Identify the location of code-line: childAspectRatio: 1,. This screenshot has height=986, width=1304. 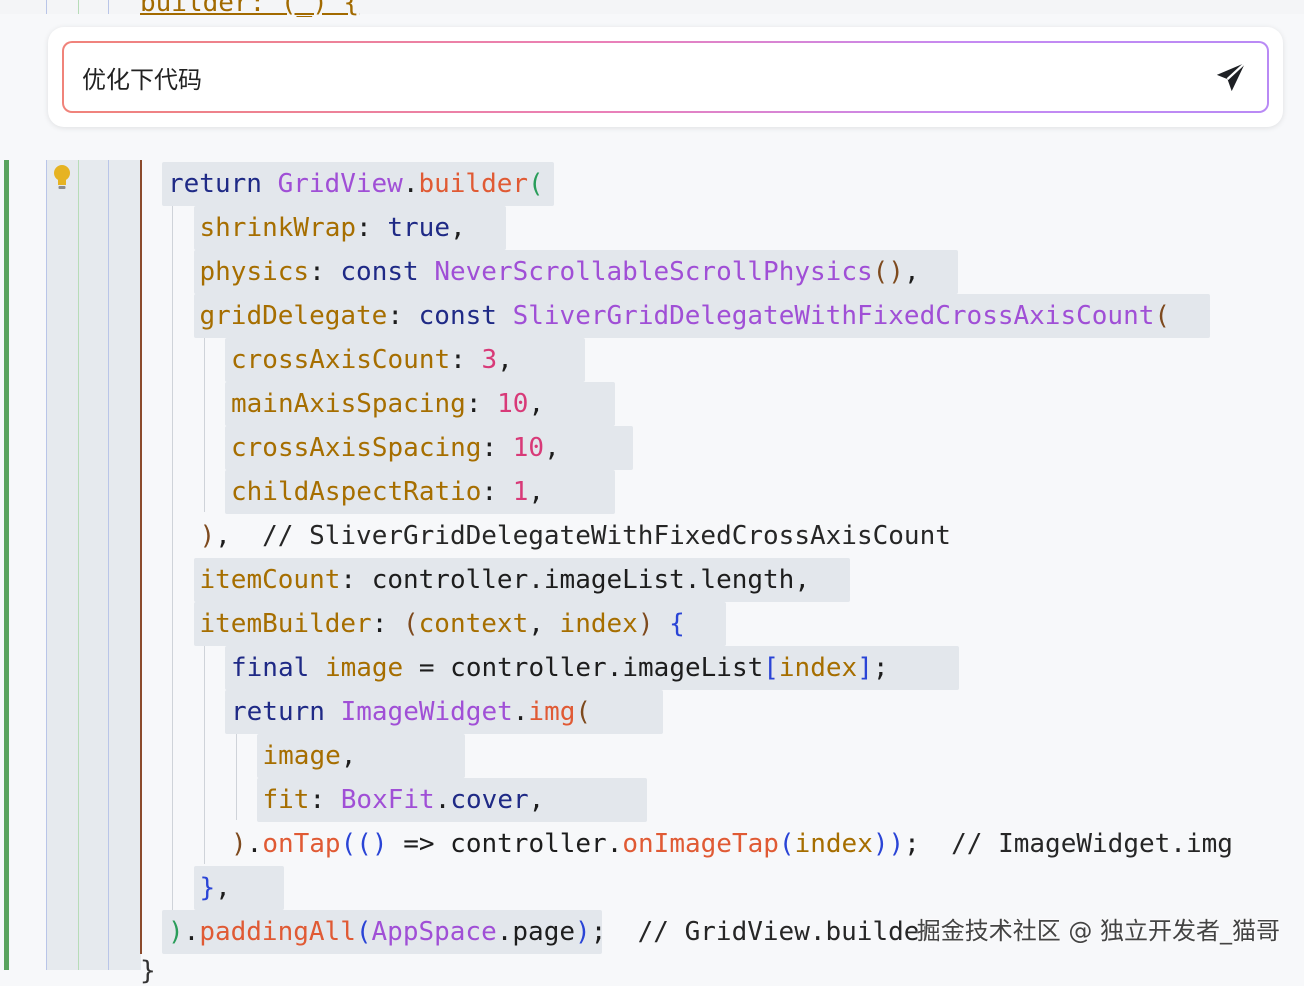
(387, 492).